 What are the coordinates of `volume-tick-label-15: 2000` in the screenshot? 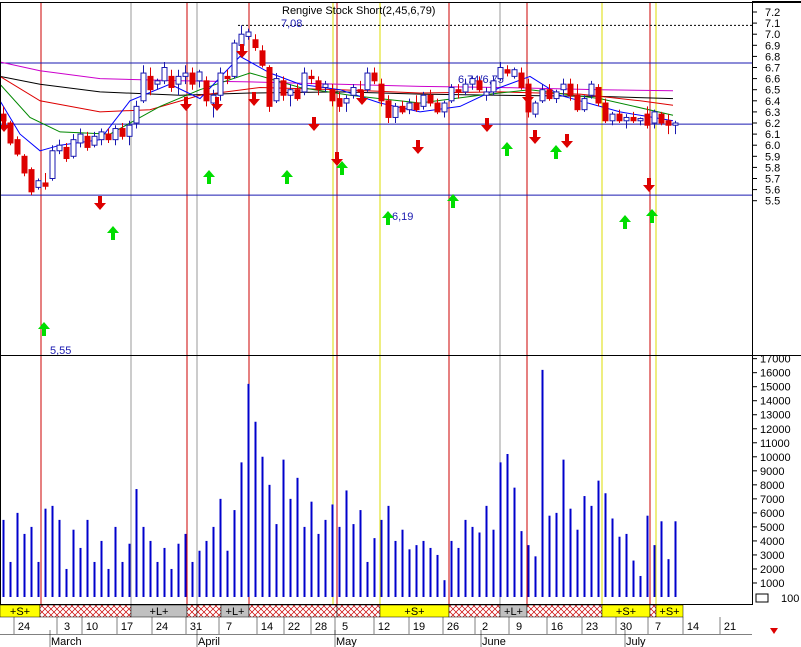 It's located at (772, 570).